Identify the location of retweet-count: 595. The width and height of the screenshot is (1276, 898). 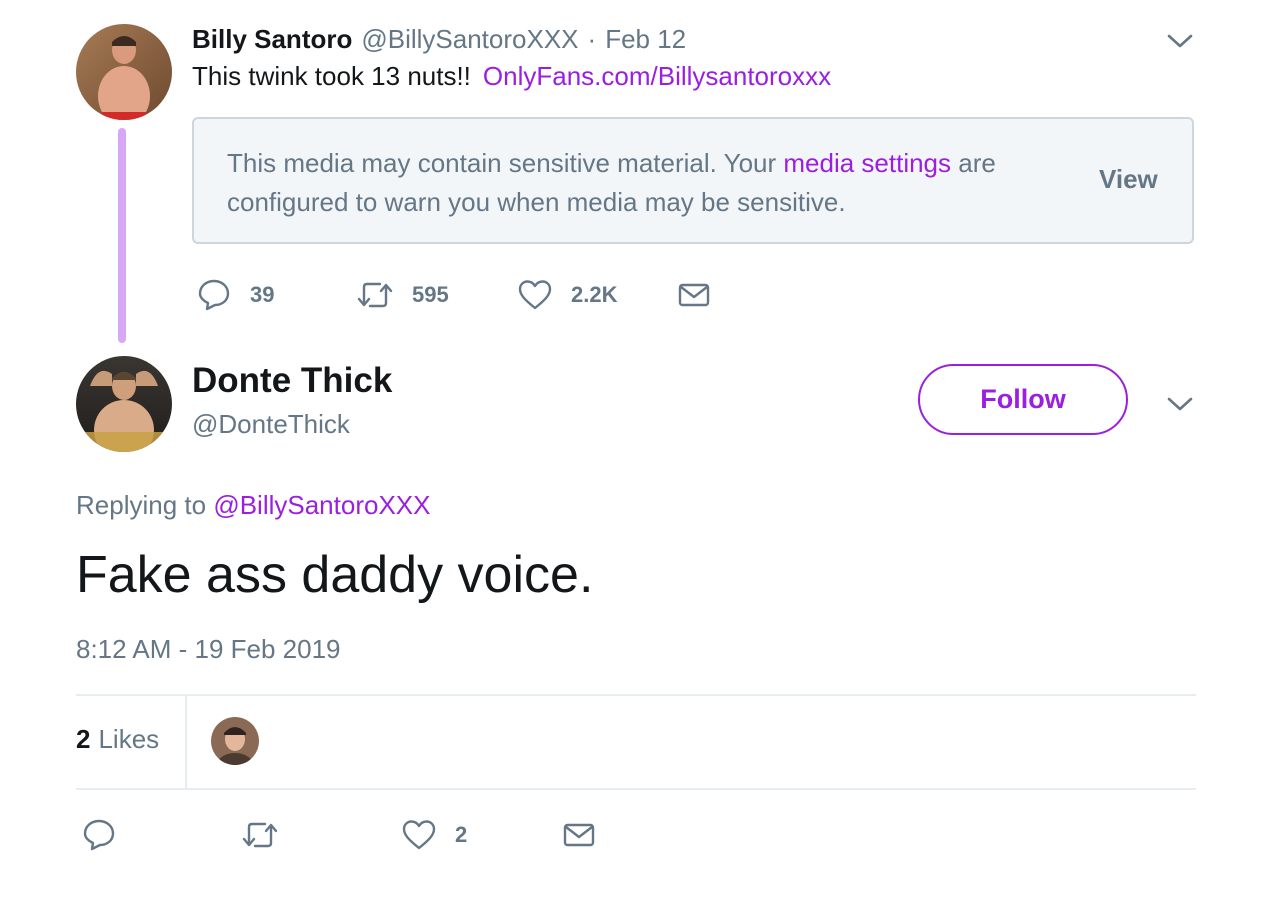
(430, 294).